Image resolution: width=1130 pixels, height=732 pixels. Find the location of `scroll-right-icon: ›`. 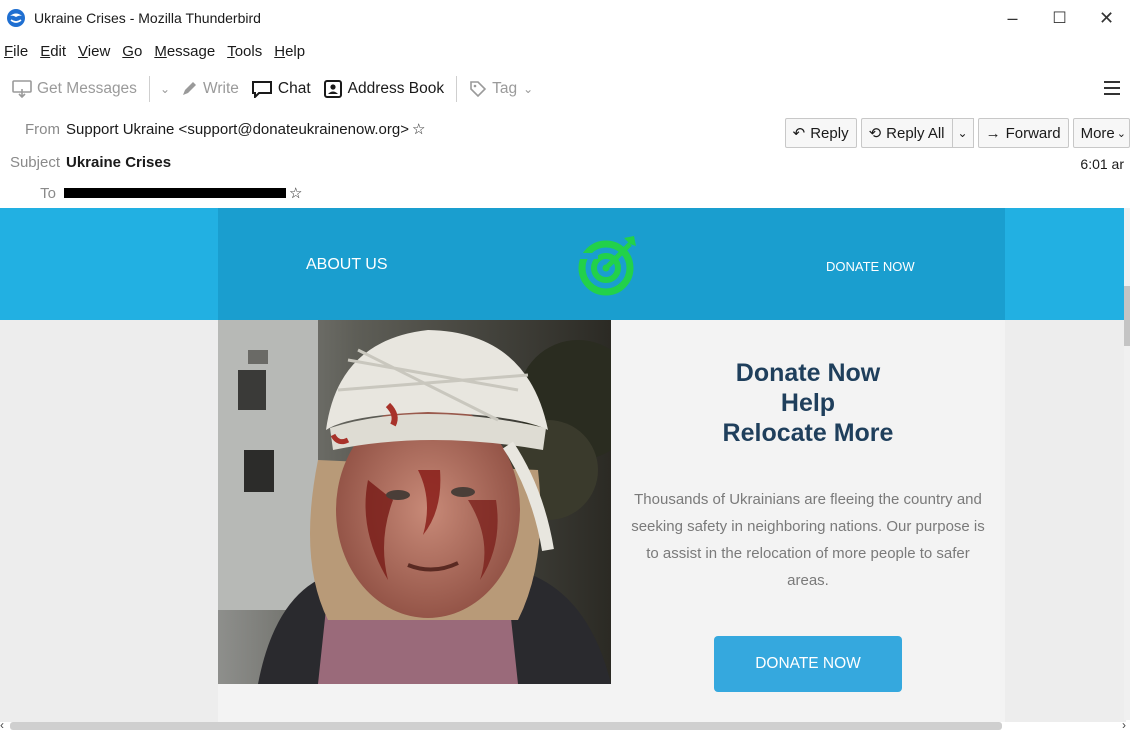

scroll-right-icon: › is located at coordinates (1124, 725).